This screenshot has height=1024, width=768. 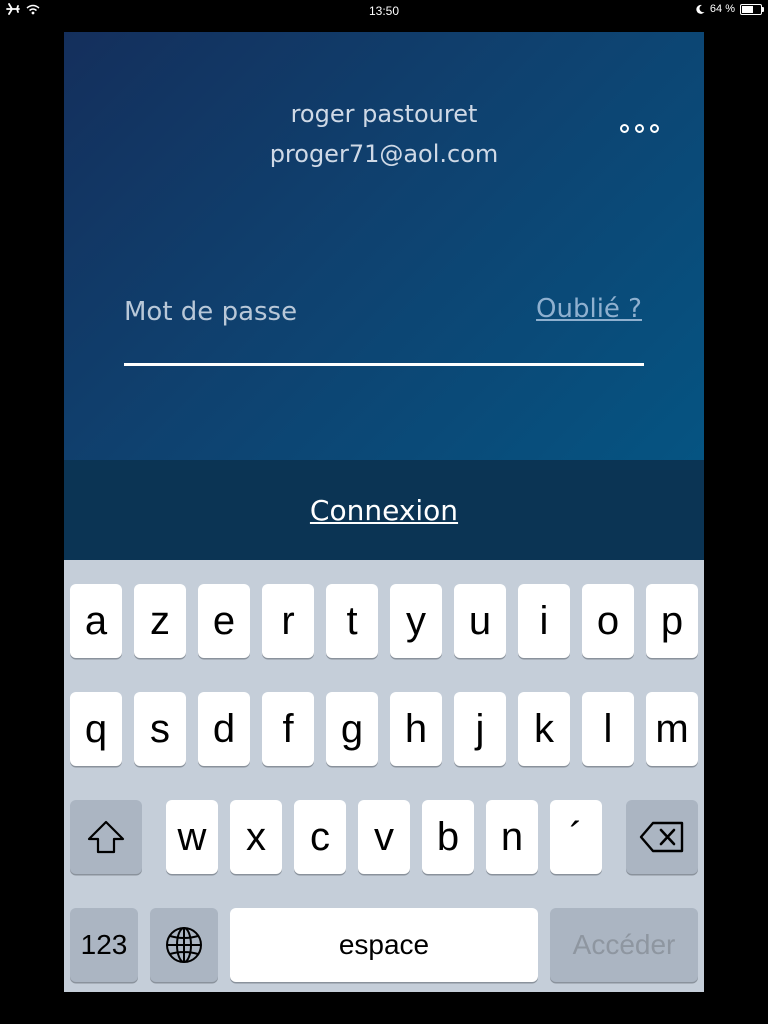 I want to click on numbers-key: 123, so click(x=104, y=945).